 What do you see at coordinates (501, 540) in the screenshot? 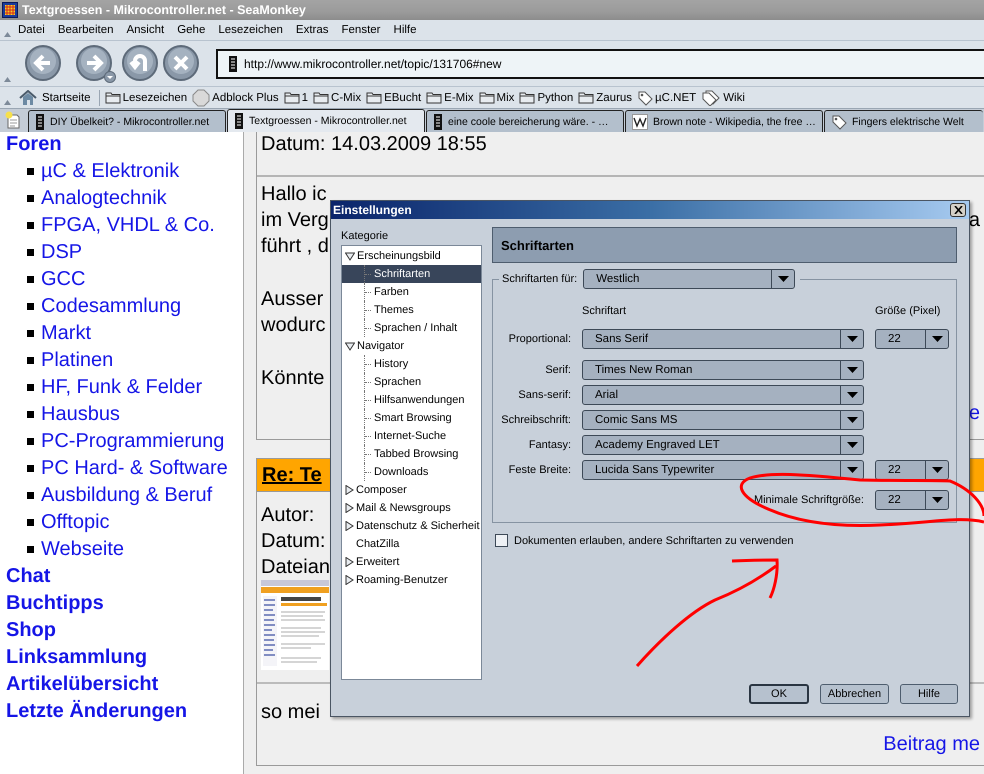
I see `checkbox` at bounding box center [501, 540].